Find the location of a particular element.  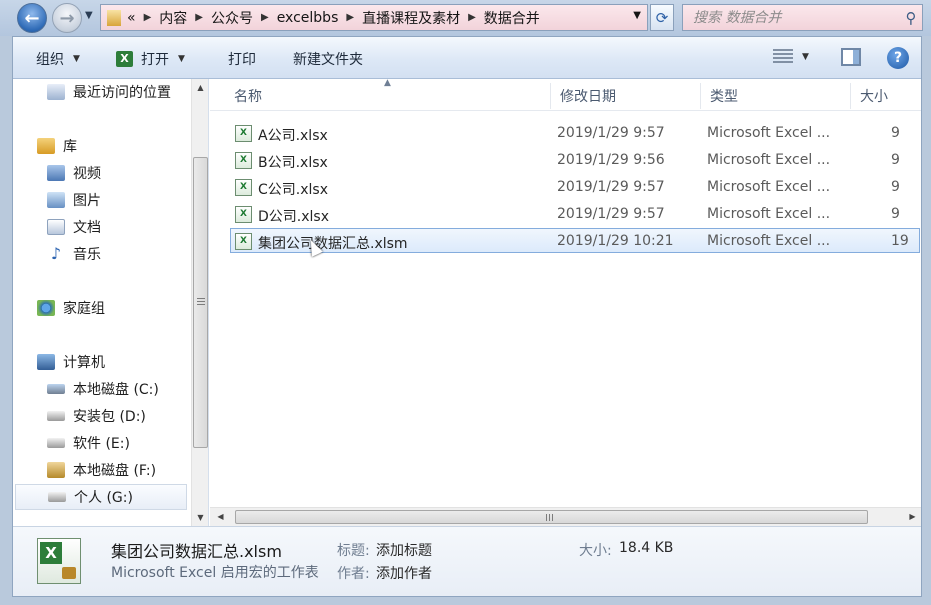

back-button: ← is located at coordinates (32, 18).